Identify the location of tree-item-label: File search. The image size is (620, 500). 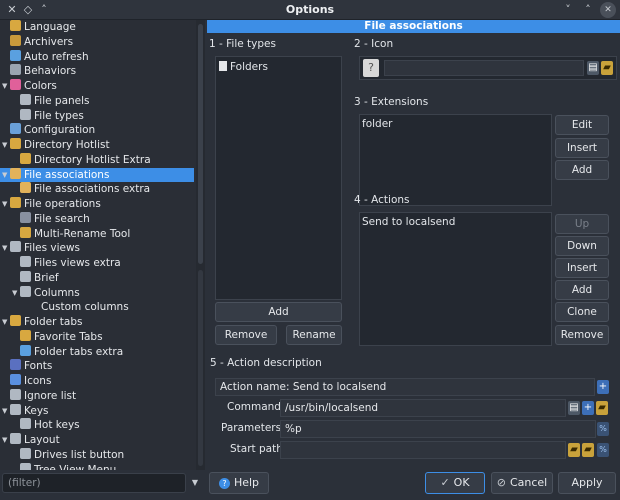
(62, 218).